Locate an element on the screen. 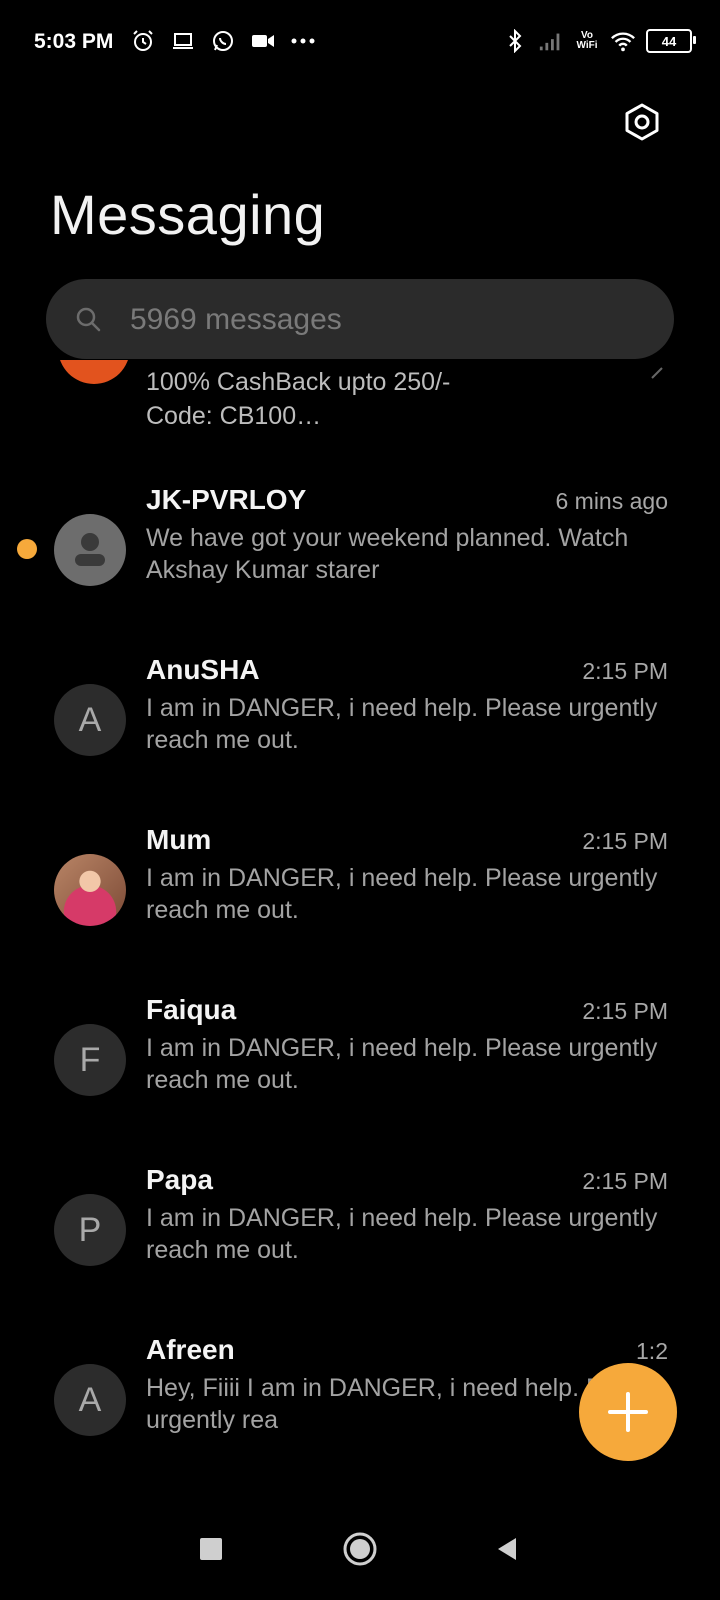 The height and width of the screenshot is (1600, 720). search-bar is located at coordinates (360, 320).